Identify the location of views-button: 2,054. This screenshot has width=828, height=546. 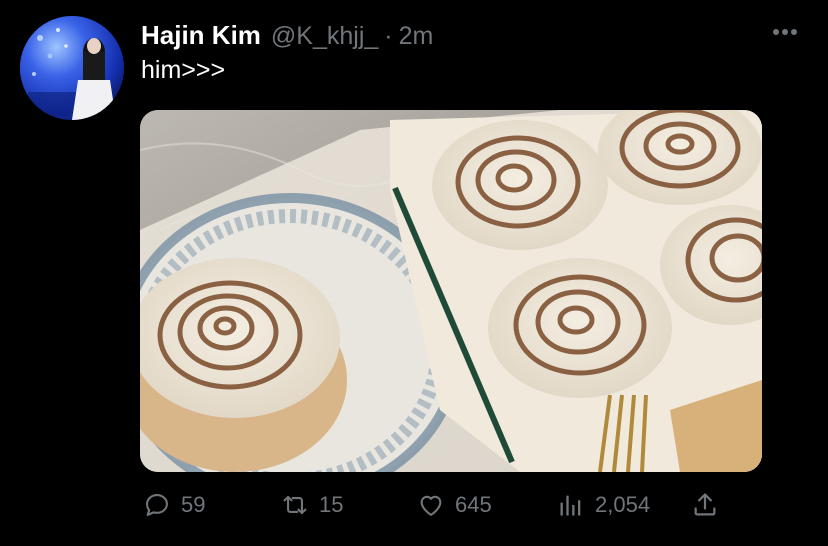
(603, 505).